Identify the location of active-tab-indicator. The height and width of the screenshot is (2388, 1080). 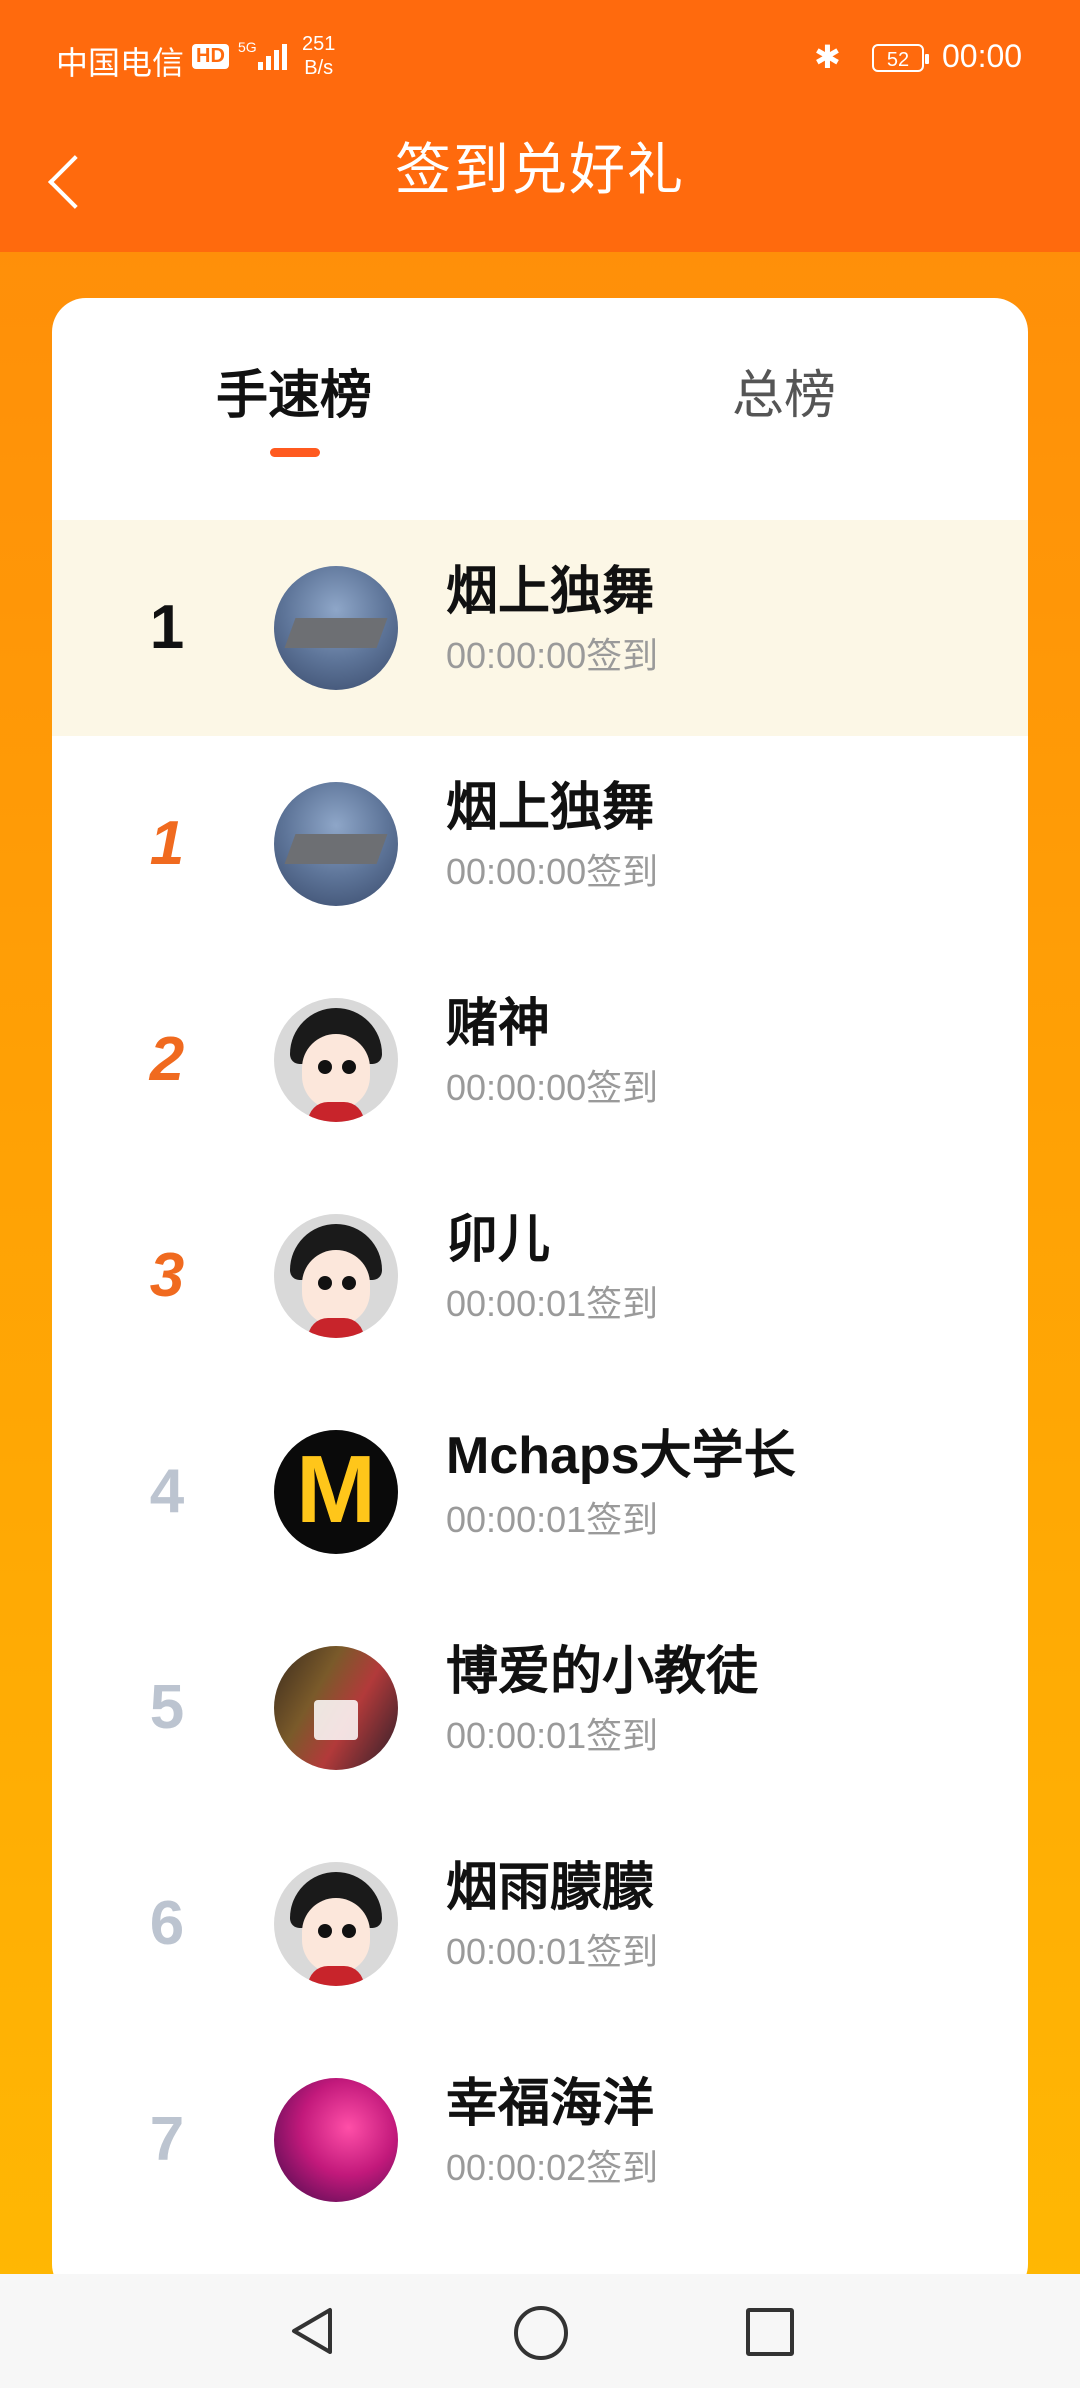
(295, 452).